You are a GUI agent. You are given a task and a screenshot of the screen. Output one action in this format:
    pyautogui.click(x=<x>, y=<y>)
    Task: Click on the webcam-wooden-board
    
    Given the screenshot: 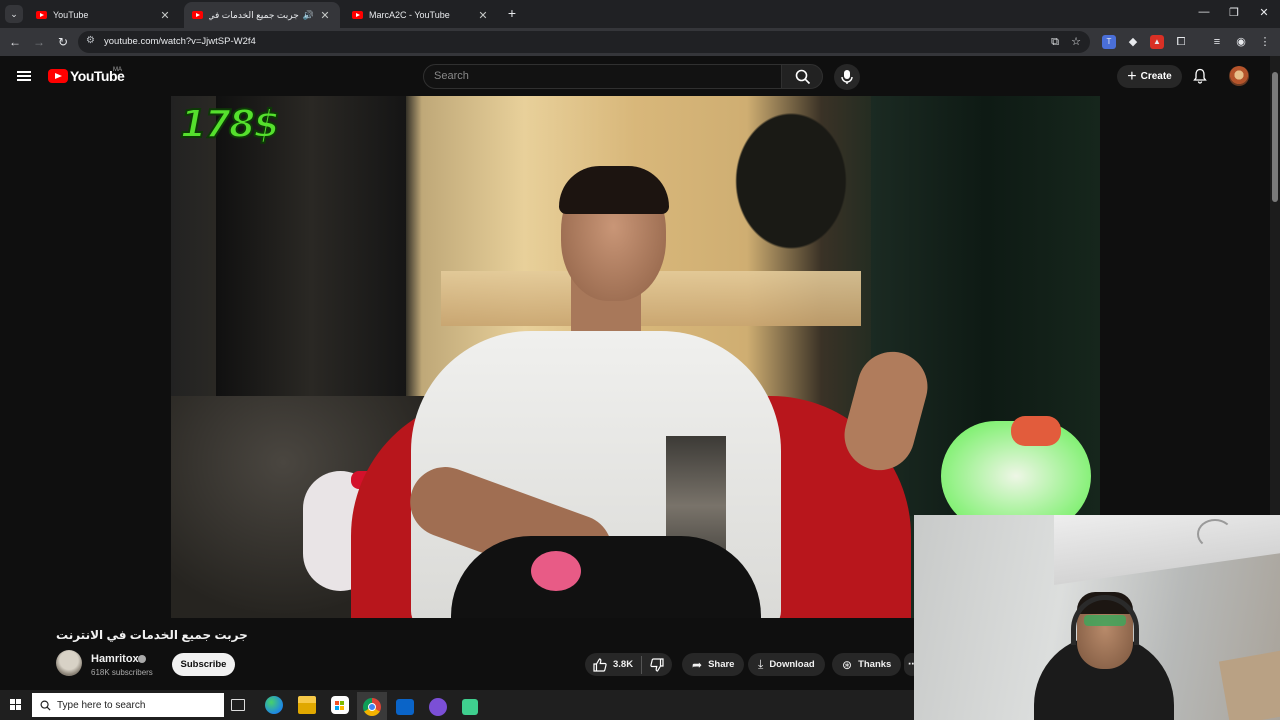 What is the action you would take?
    pyautogui.click(x=1249, y=684)
    